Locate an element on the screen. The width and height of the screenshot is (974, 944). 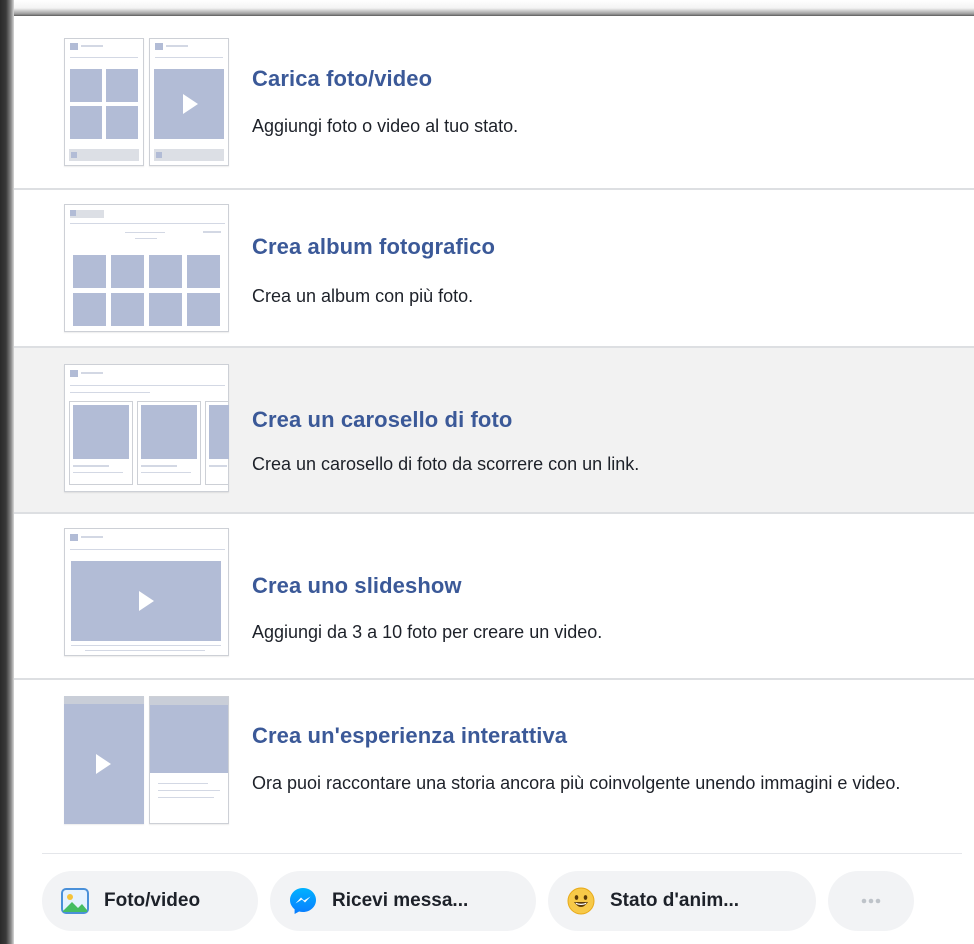
actions-divider is located at coordinates (502, 853).